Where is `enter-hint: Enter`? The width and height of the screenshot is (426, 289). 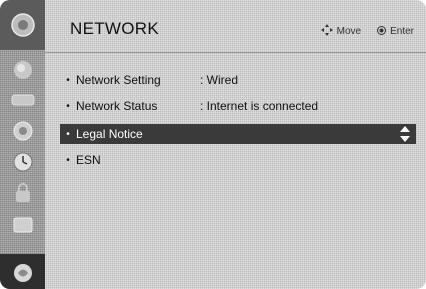
enter-hint: Enter is located at coordinates (402, 31).